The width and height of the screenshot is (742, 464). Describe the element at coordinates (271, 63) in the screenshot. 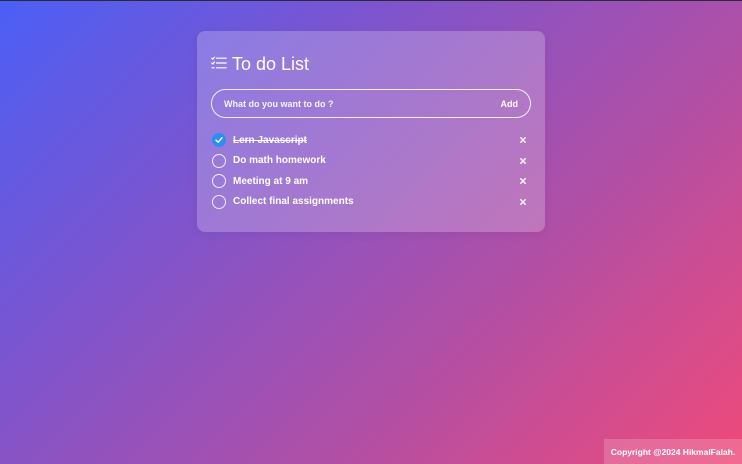

I see `page-title: To do List` at that location.